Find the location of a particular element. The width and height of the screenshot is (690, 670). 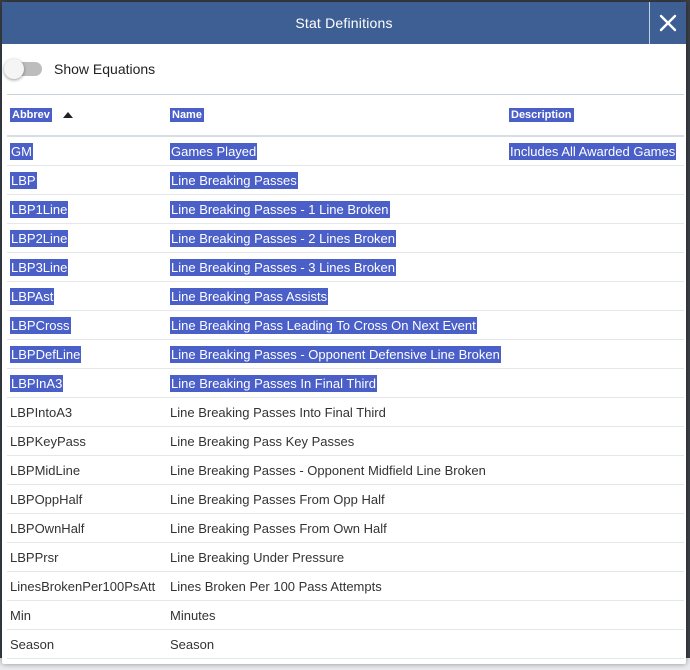

cell-description-text: Includes All Awarded Games is located at coordinates (593, 151).